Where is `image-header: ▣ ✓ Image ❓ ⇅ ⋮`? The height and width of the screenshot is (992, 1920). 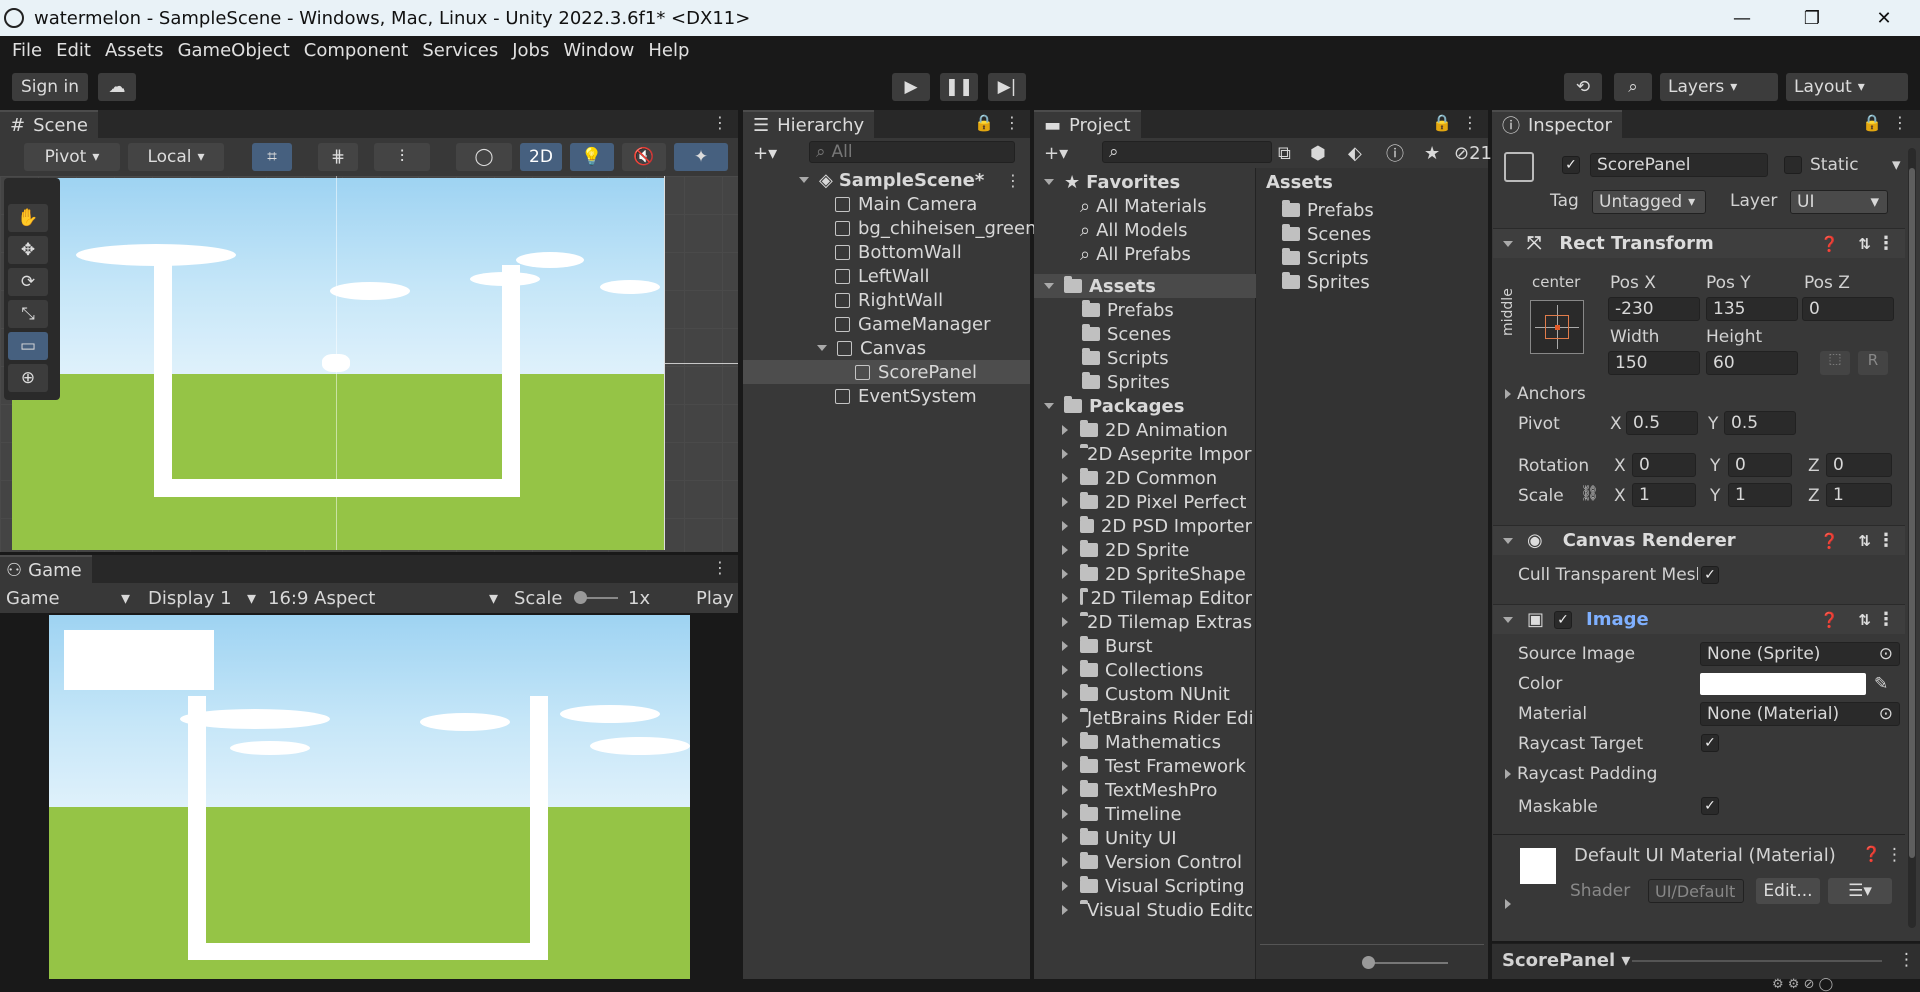 image-header: ▣ ✓ Image ❓ ⇅ ⋮ is located at coordinates (1699, 619).